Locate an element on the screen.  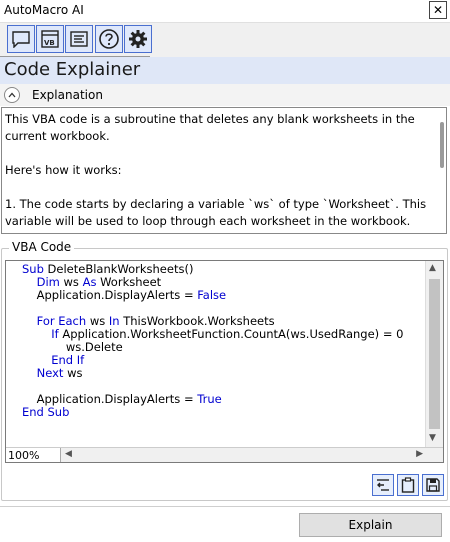
close-button: ✕ is located at coordinates (438, 10).